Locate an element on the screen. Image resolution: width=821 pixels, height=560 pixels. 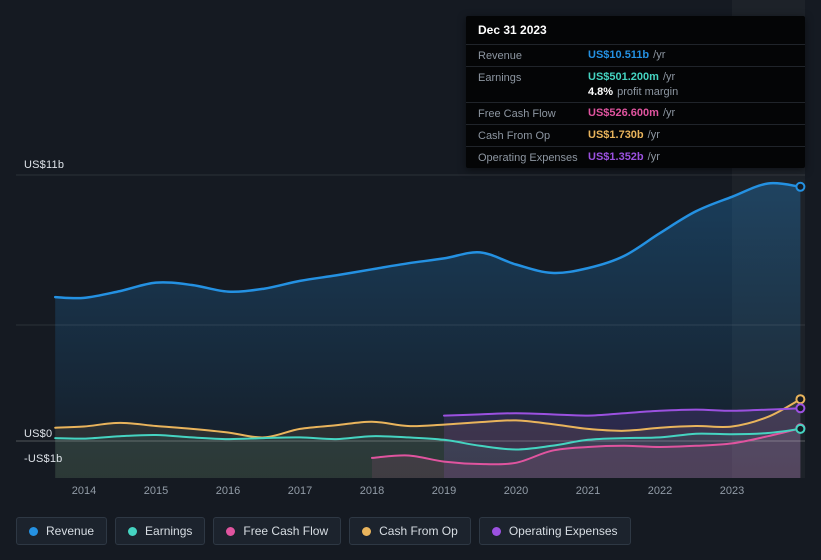
legend-dot-earnings is located at coordinates (133, 531).